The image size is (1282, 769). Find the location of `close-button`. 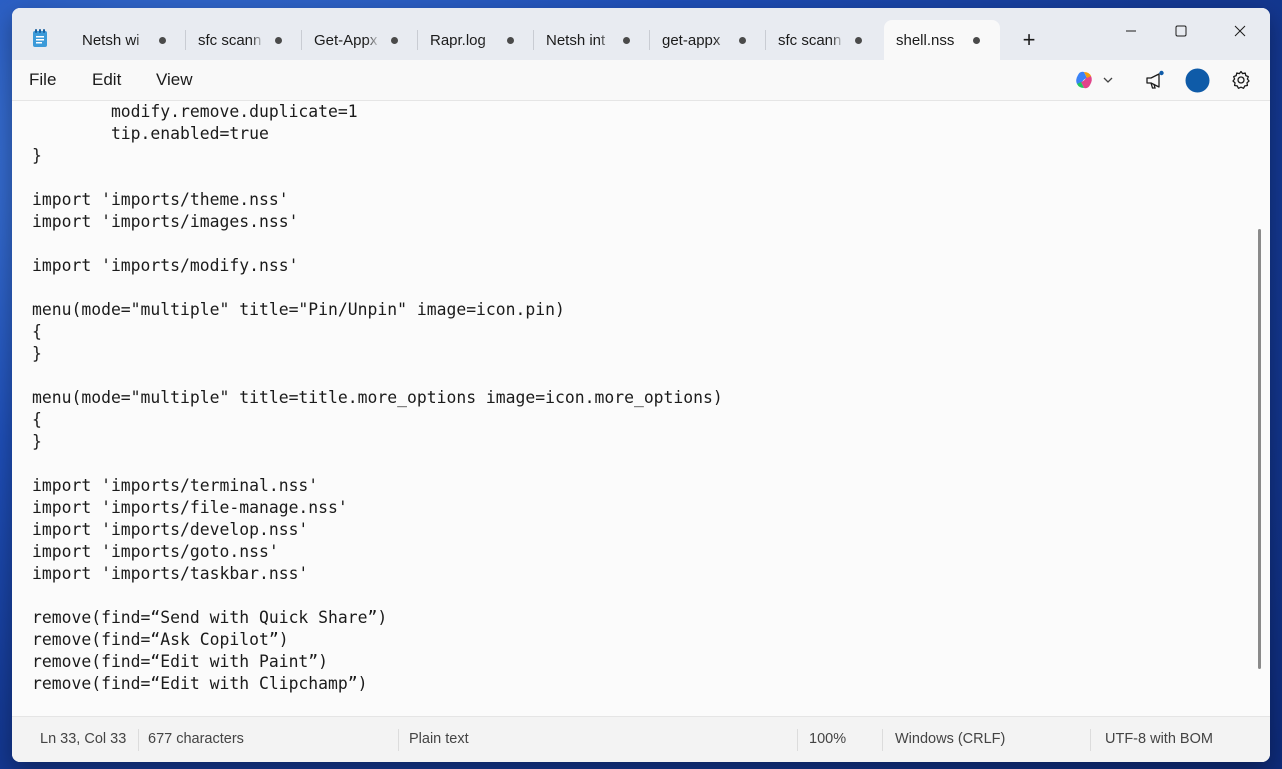

close-button is located at coordinates (1240, 31).